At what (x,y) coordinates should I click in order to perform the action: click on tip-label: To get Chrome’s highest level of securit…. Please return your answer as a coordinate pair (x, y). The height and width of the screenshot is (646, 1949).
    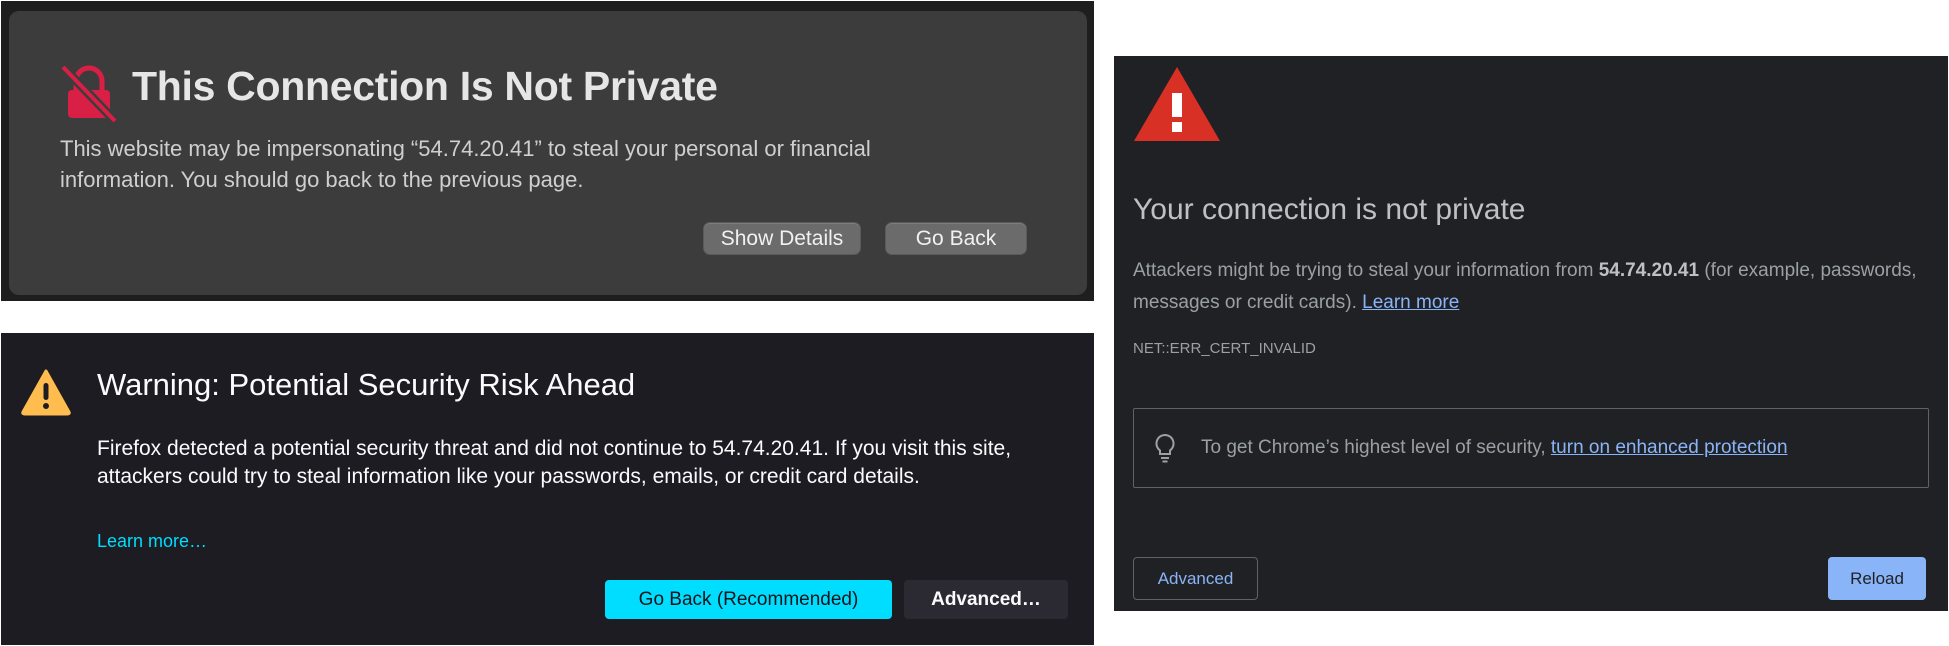
    Looking at the image, I should click on (1376, 447).